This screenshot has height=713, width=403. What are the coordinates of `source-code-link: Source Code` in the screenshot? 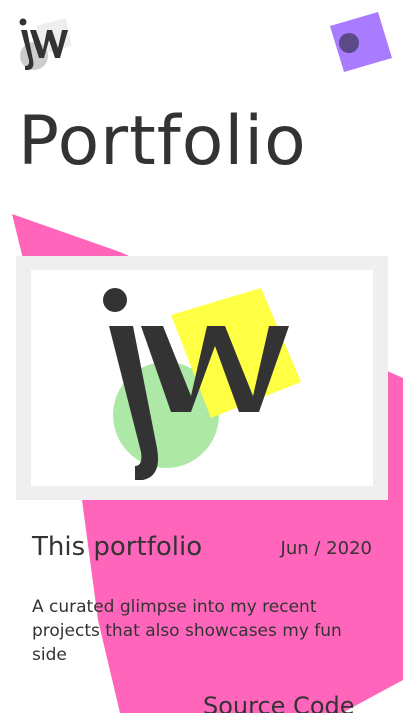 It's located at (279, 702).